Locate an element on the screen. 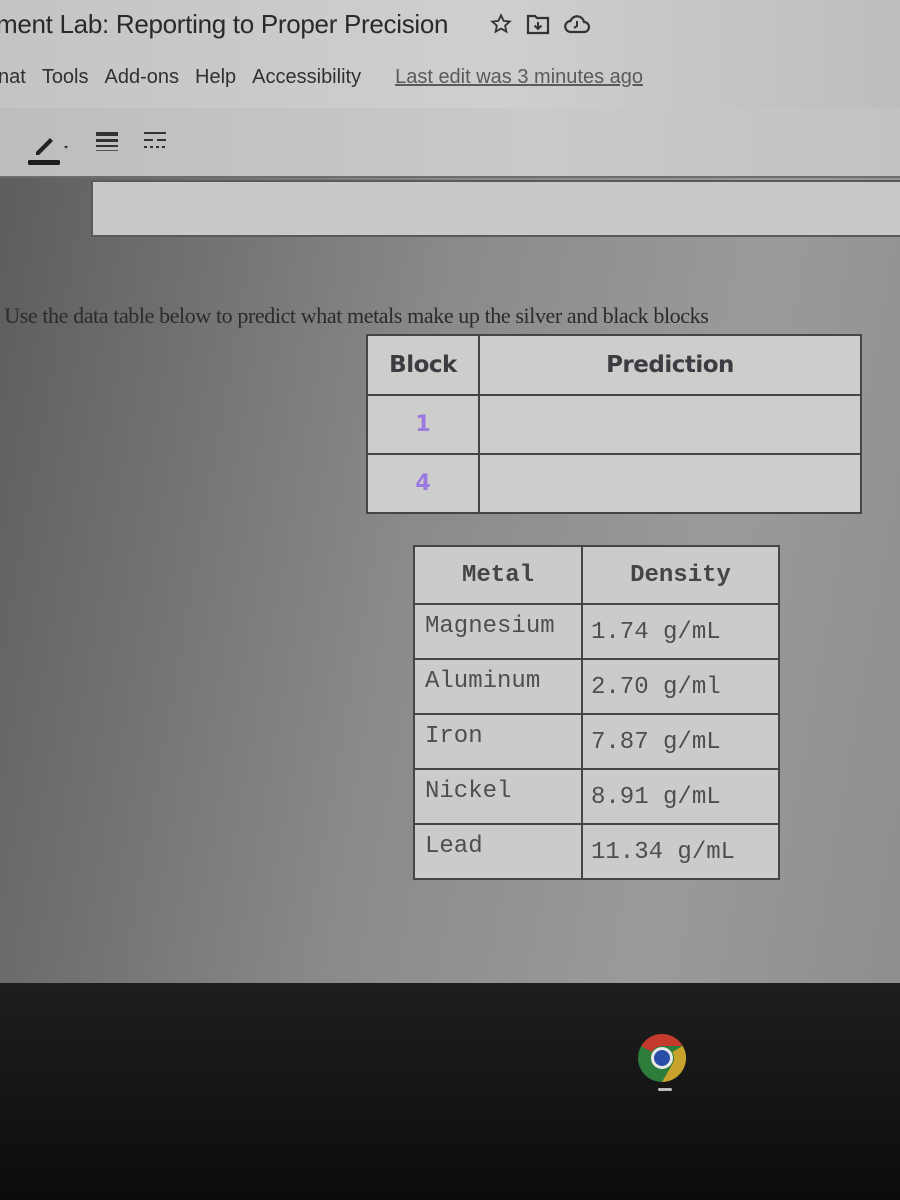 The height and width of the screenshot is (1200, 900). header-block: Block is located at coordinates (423, 365).